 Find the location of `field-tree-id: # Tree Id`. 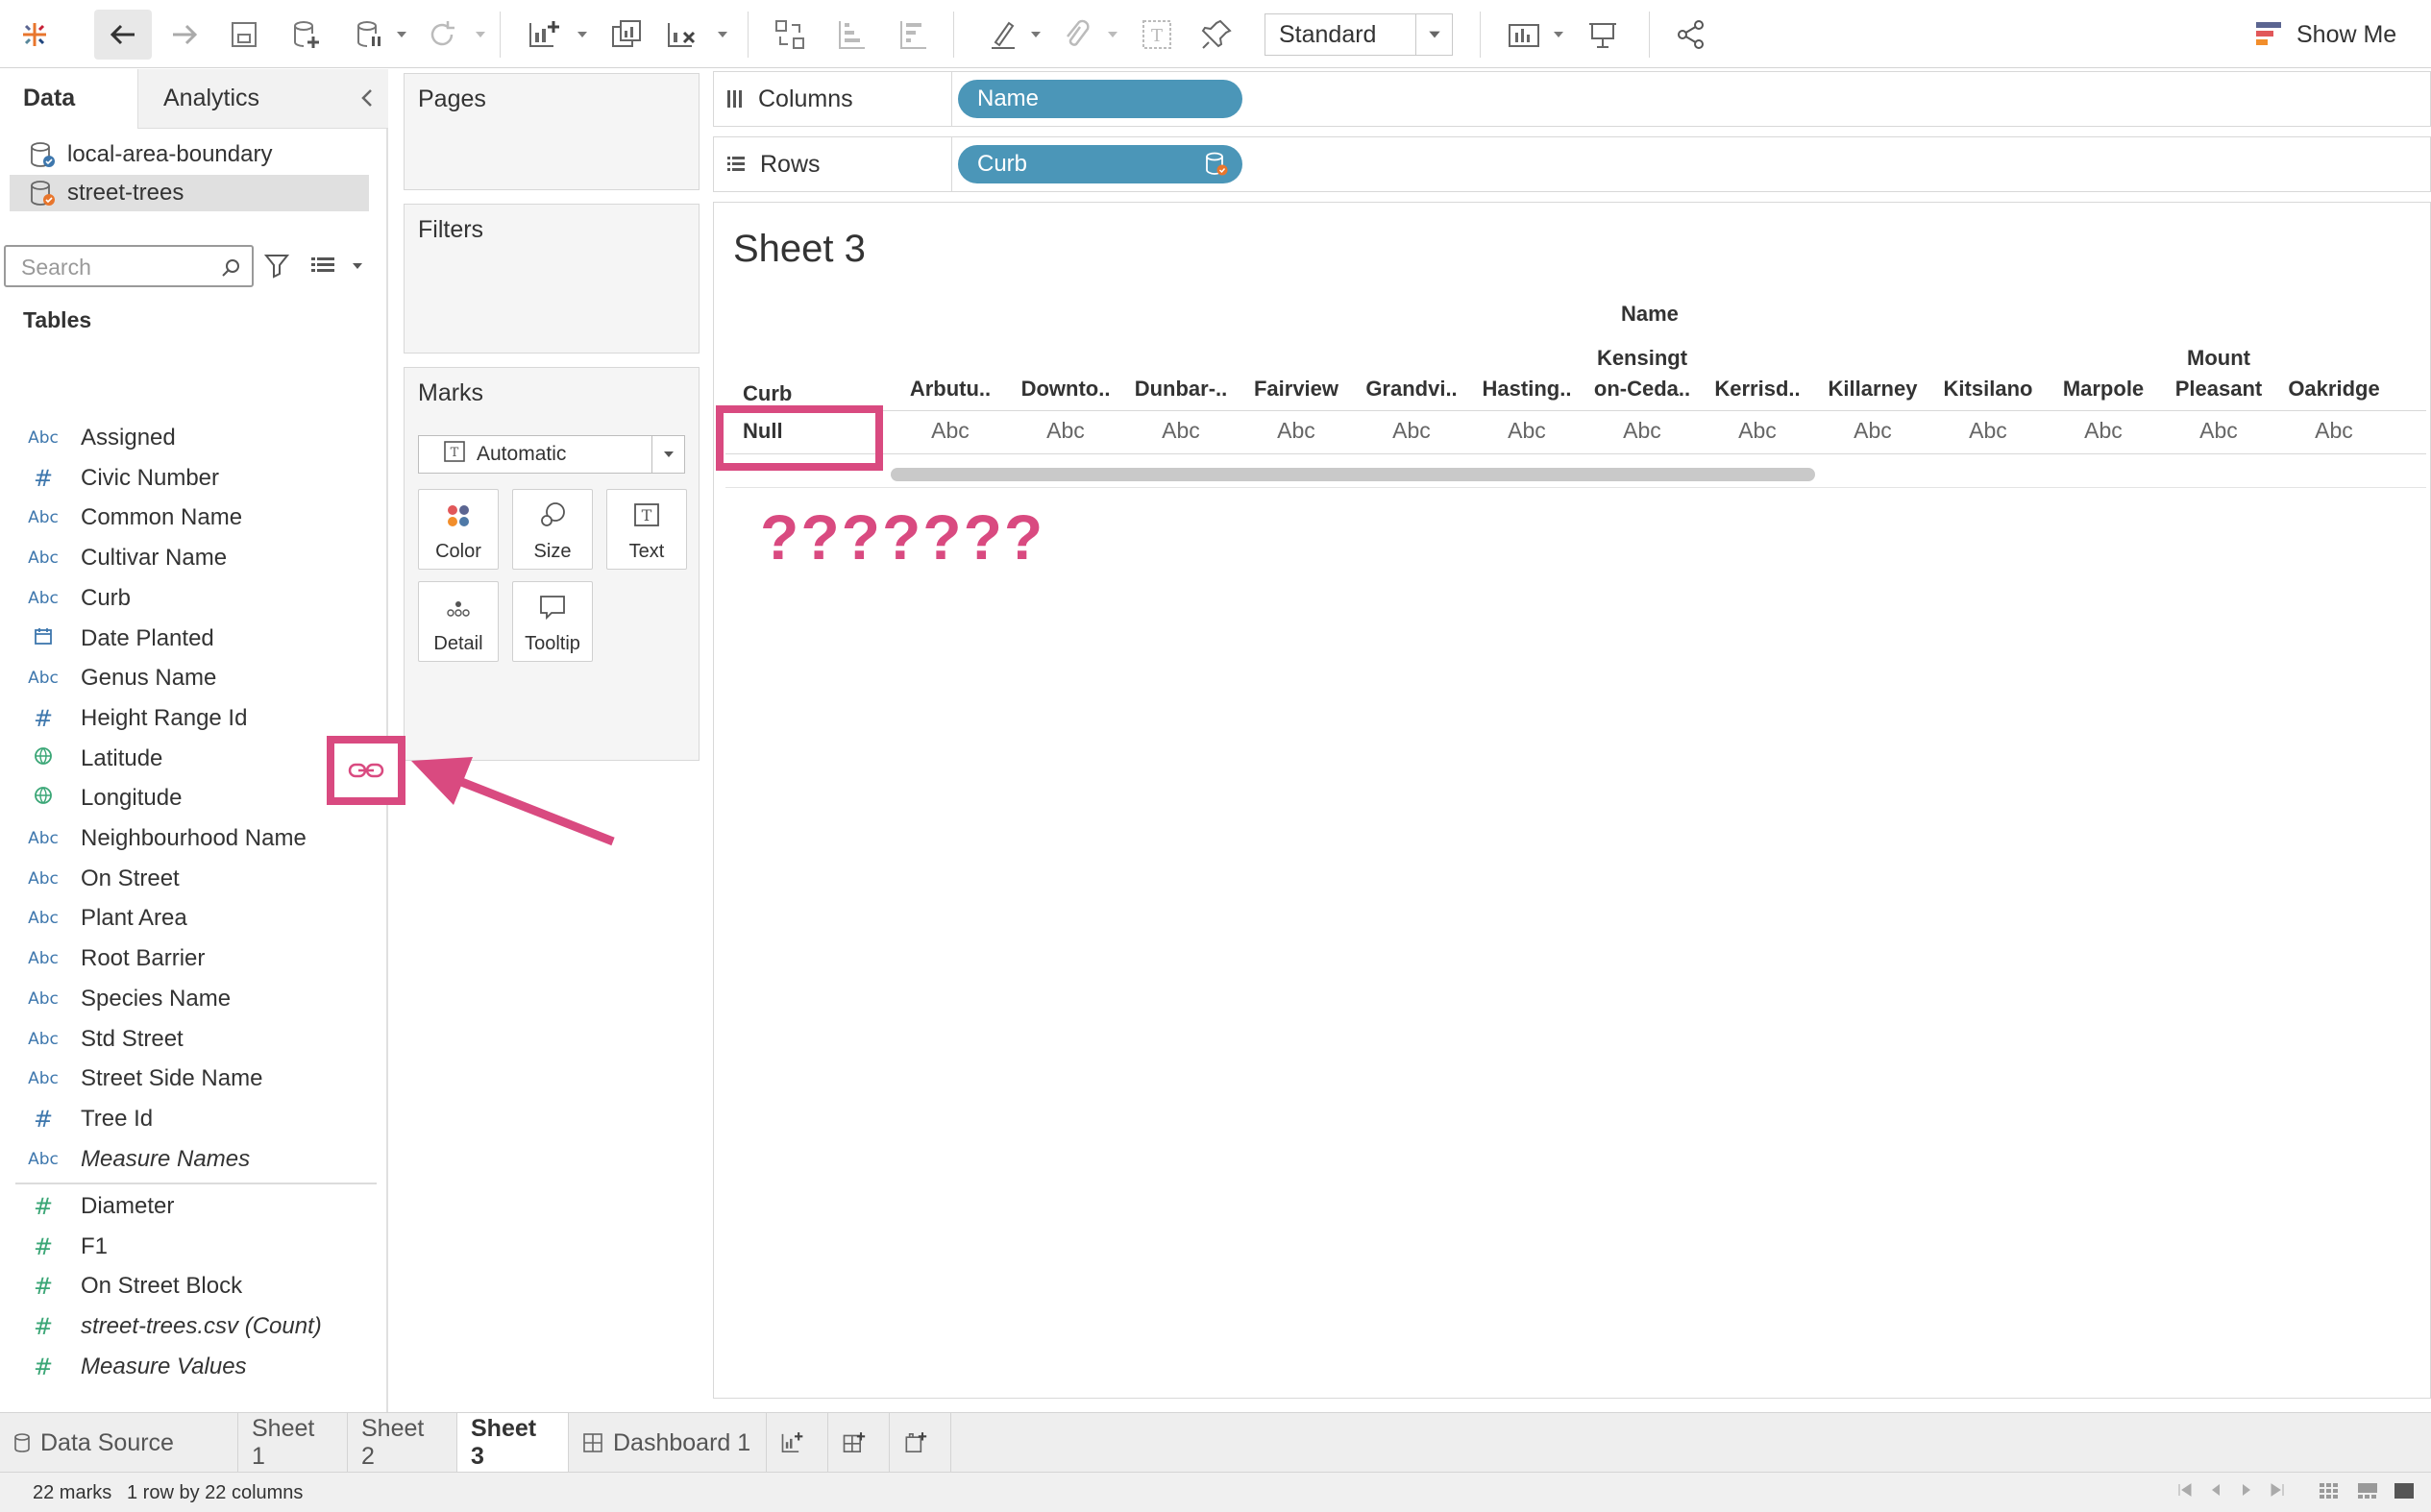

field-tree-id: # Tree Id is located at coordinates (90, 1119).